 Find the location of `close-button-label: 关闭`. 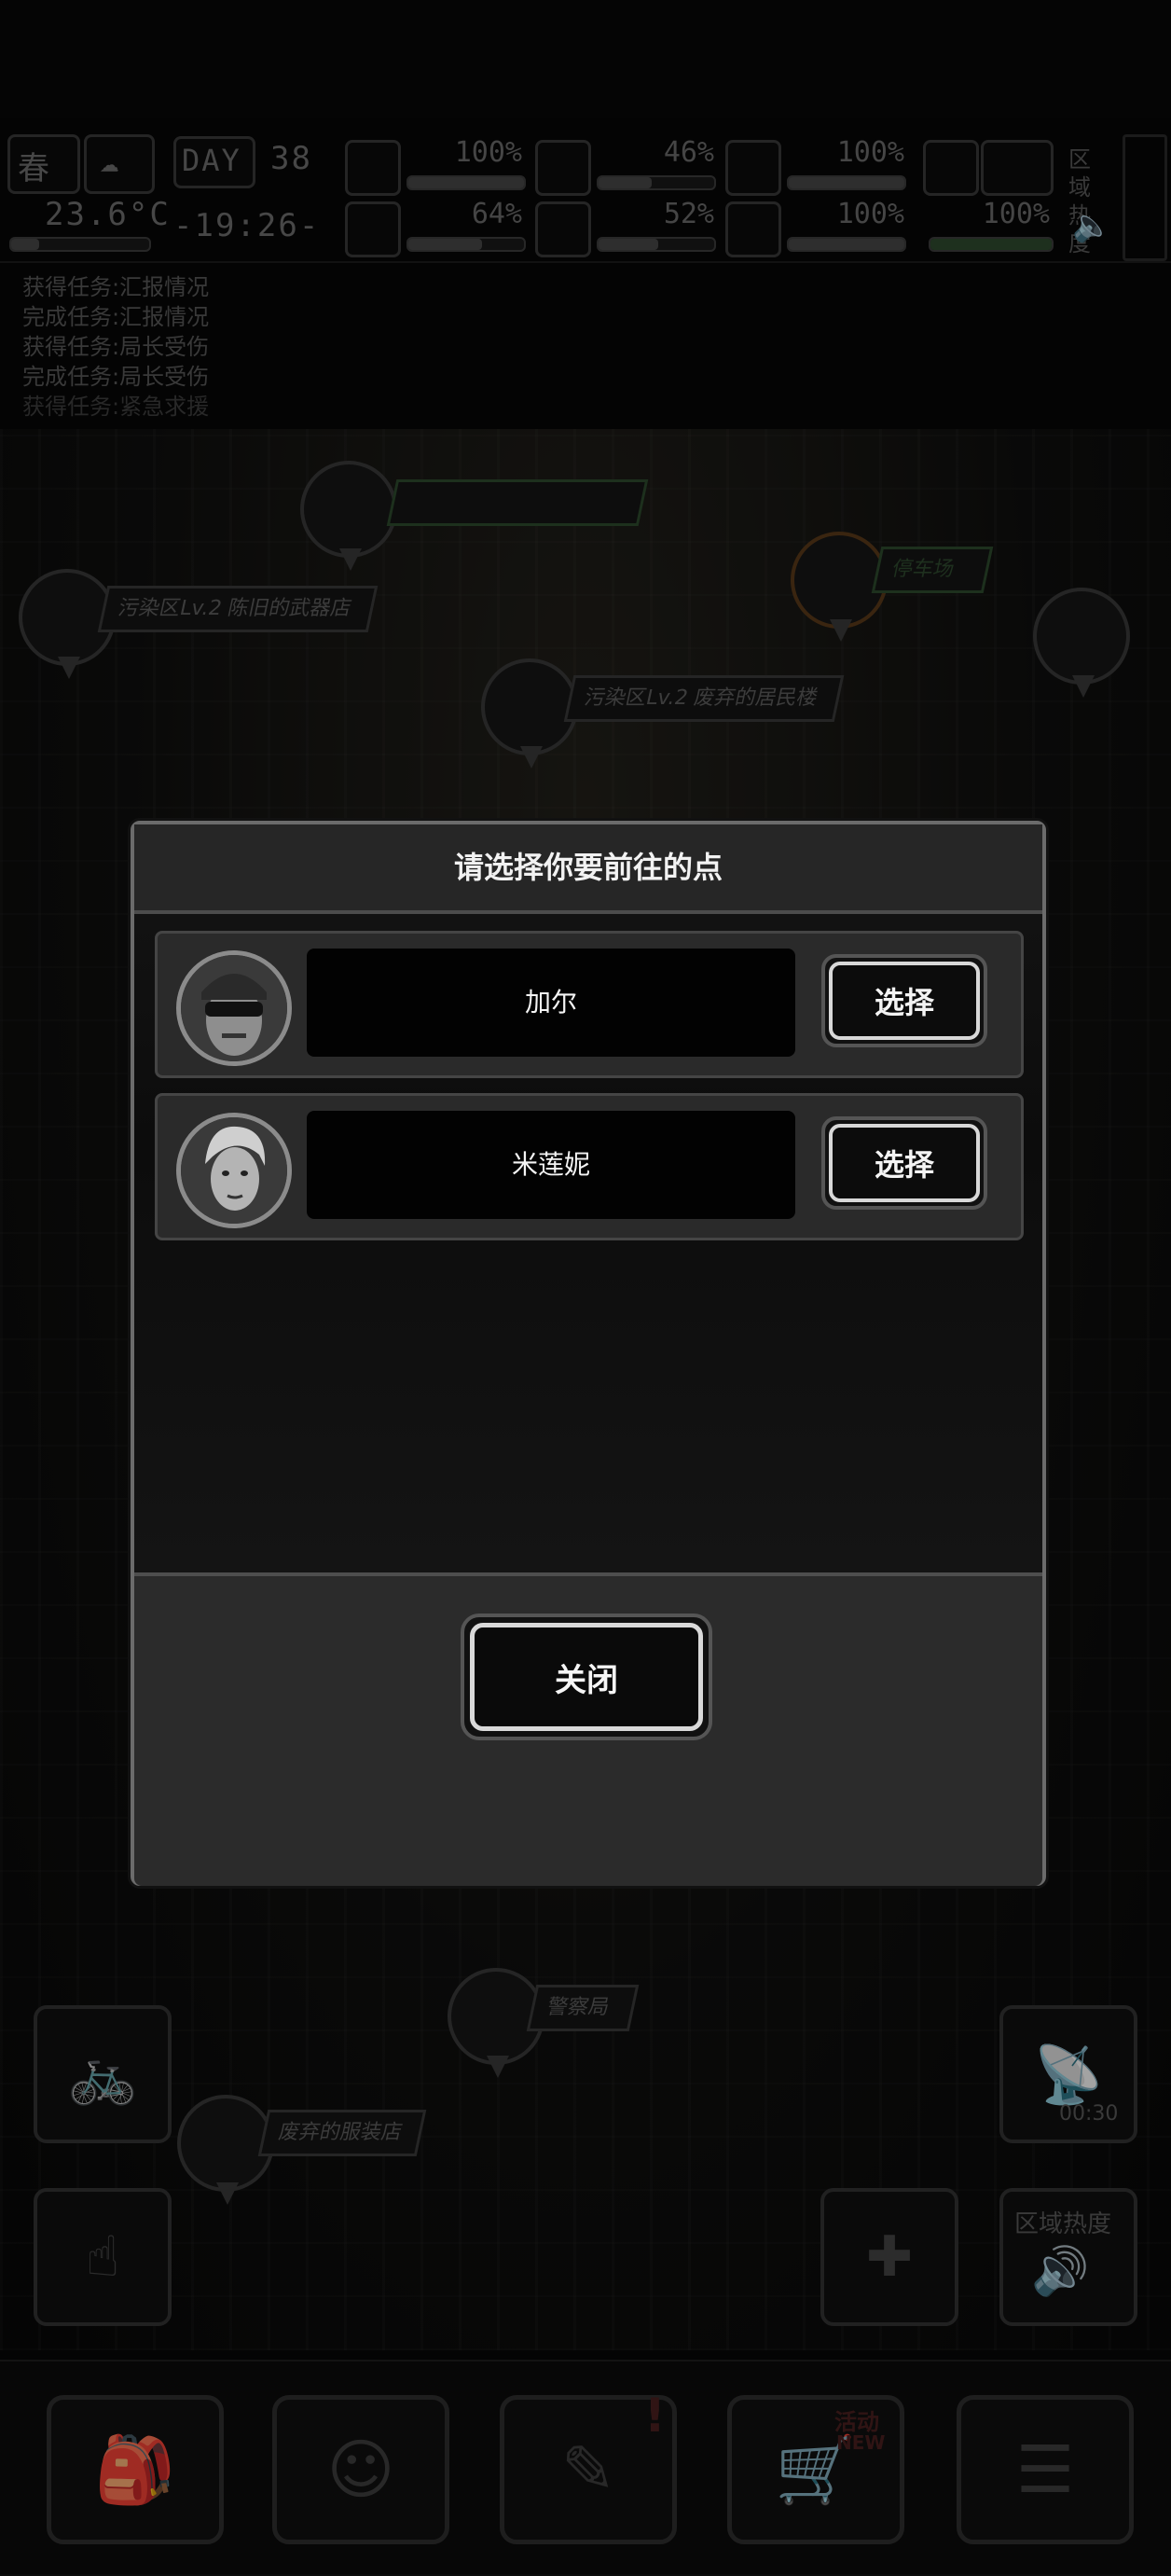

close-button-label: 关闭 is located at coordinates (586, 1677).